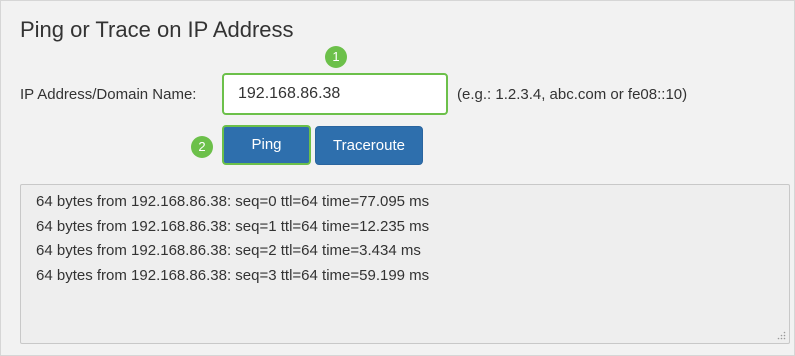 This screenshot has width=795, height=356. What do you see at coordinates (157, 29) in the screenshot?
I see `page-title: Ping or Trace on IP Address` at bounding box center [157, 29].